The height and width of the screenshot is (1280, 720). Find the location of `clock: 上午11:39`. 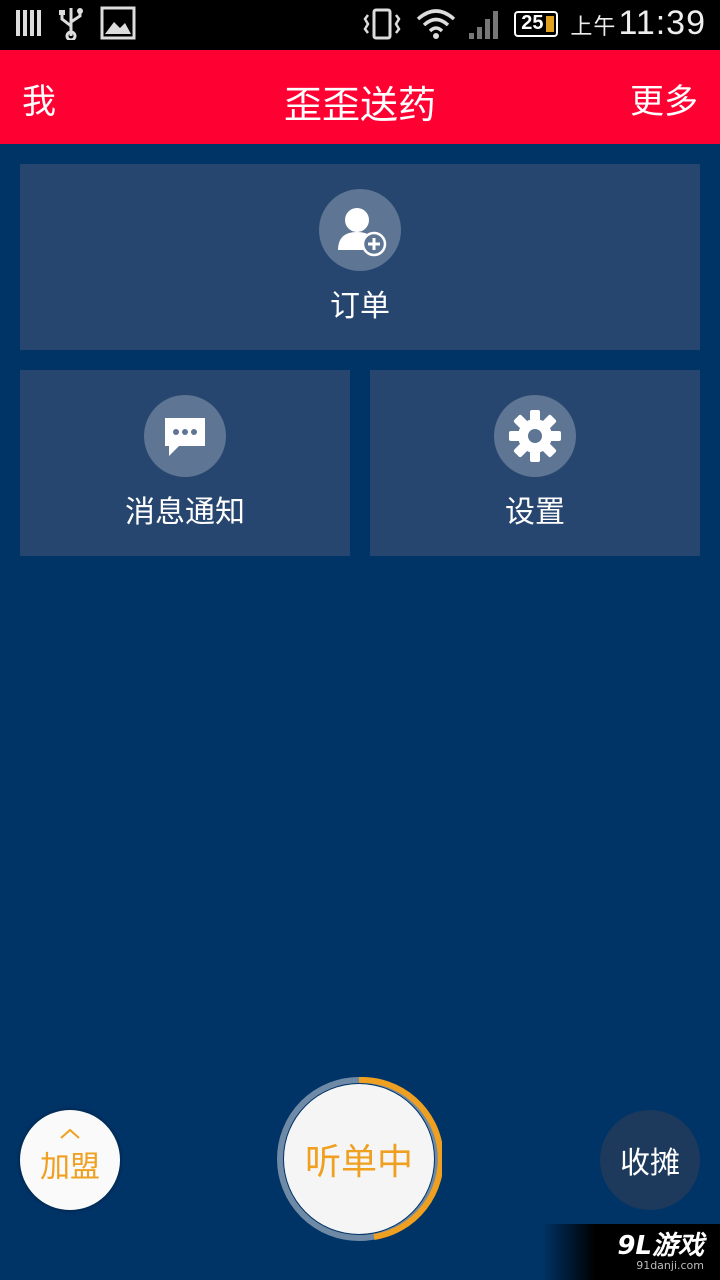

clock: 上午11:39 is located at coordinates (638, 23).